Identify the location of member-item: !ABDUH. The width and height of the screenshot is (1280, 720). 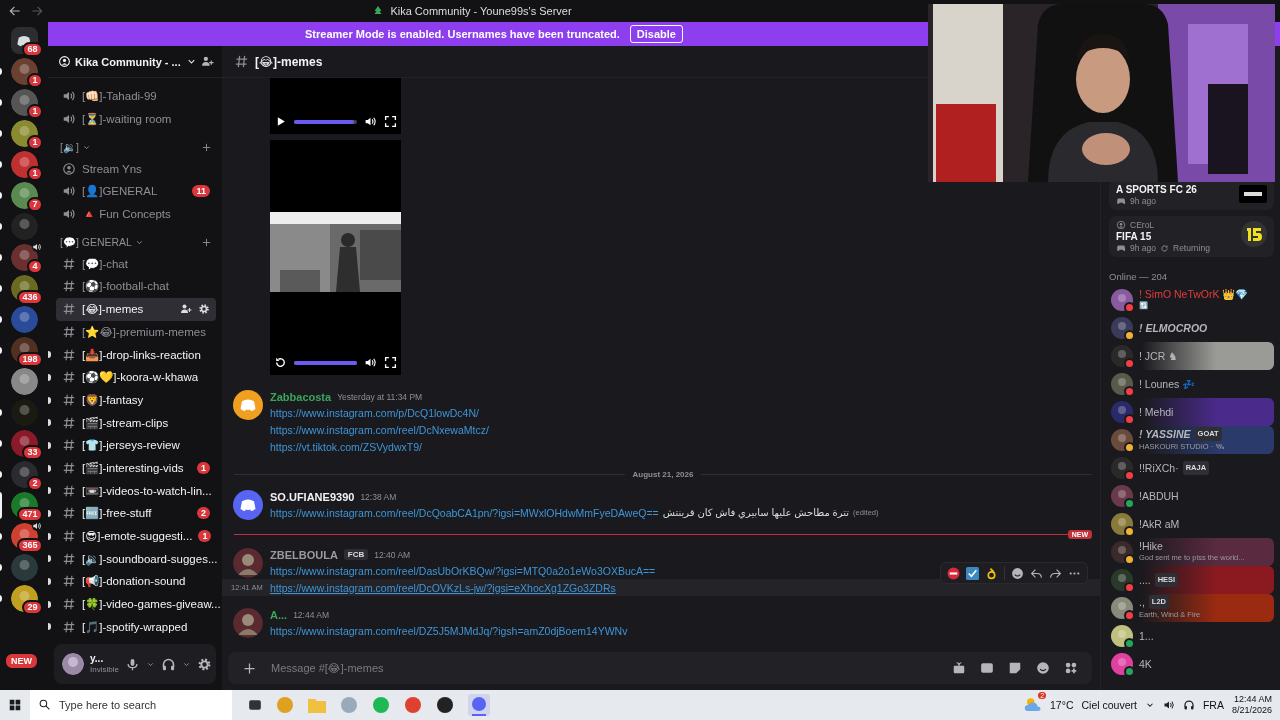
(1191, 496).